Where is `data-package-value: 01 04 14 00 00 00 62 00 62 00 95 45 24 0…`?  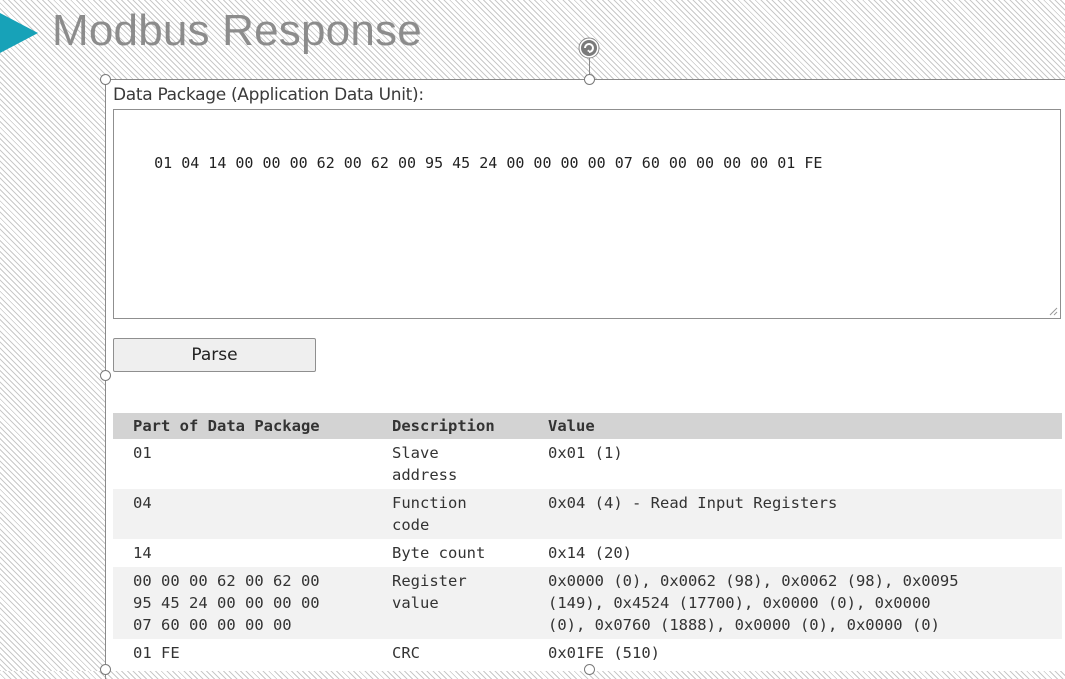
data-package-value: 01 04 14 00 00 00 62 00 62 00 95 45 24 0… is located at coordinates (488, 163).